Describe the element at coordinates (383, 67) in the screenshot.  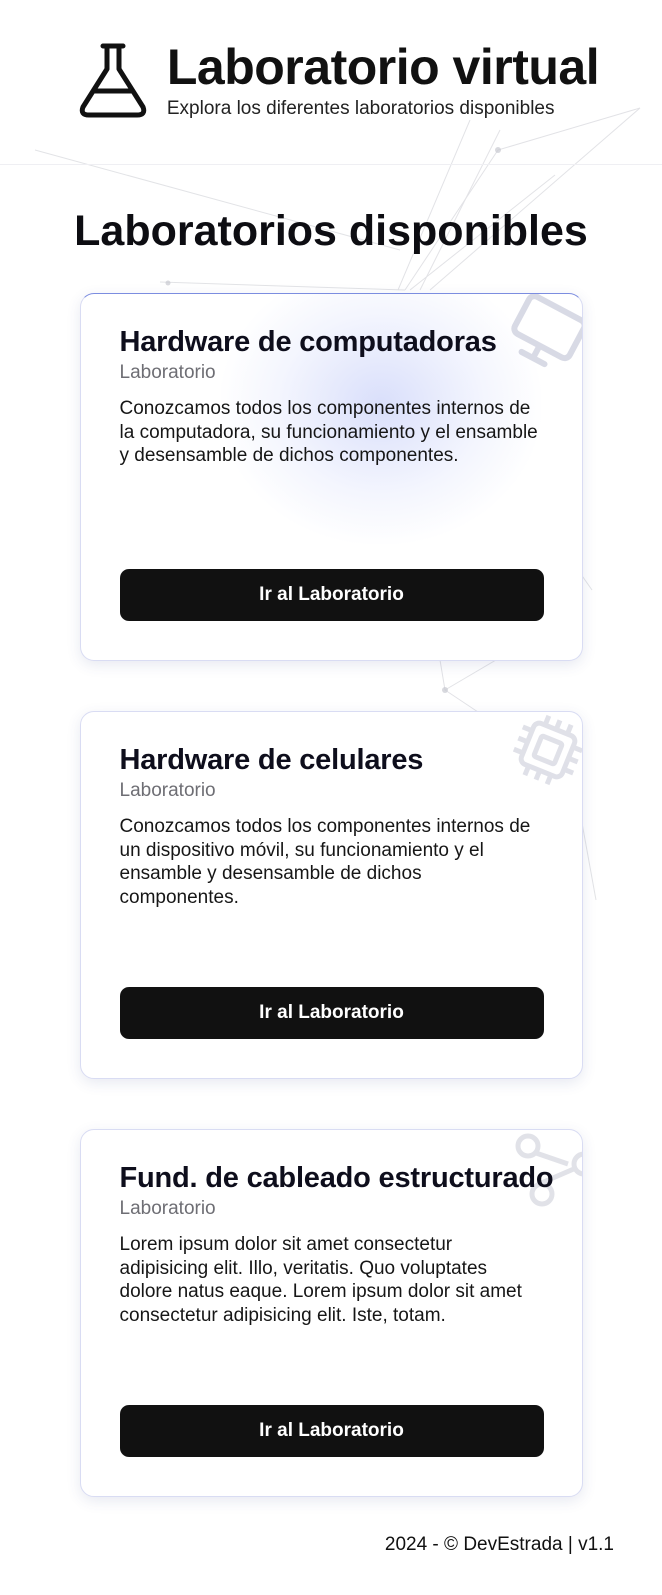
I see `site-title: Laboratorio virtual` at that location.